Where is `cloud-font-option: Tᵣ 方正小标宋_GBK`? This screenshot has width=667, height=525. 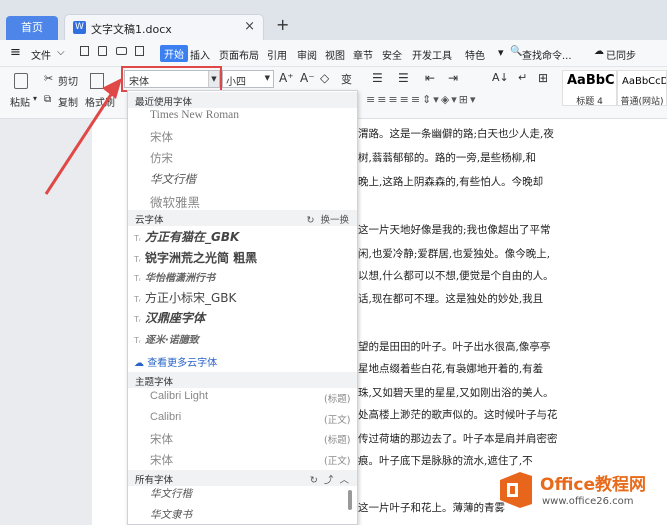 cloud-font-option: Tᵣ 方正小标宋_GBK is located at coordinates (185, 297).